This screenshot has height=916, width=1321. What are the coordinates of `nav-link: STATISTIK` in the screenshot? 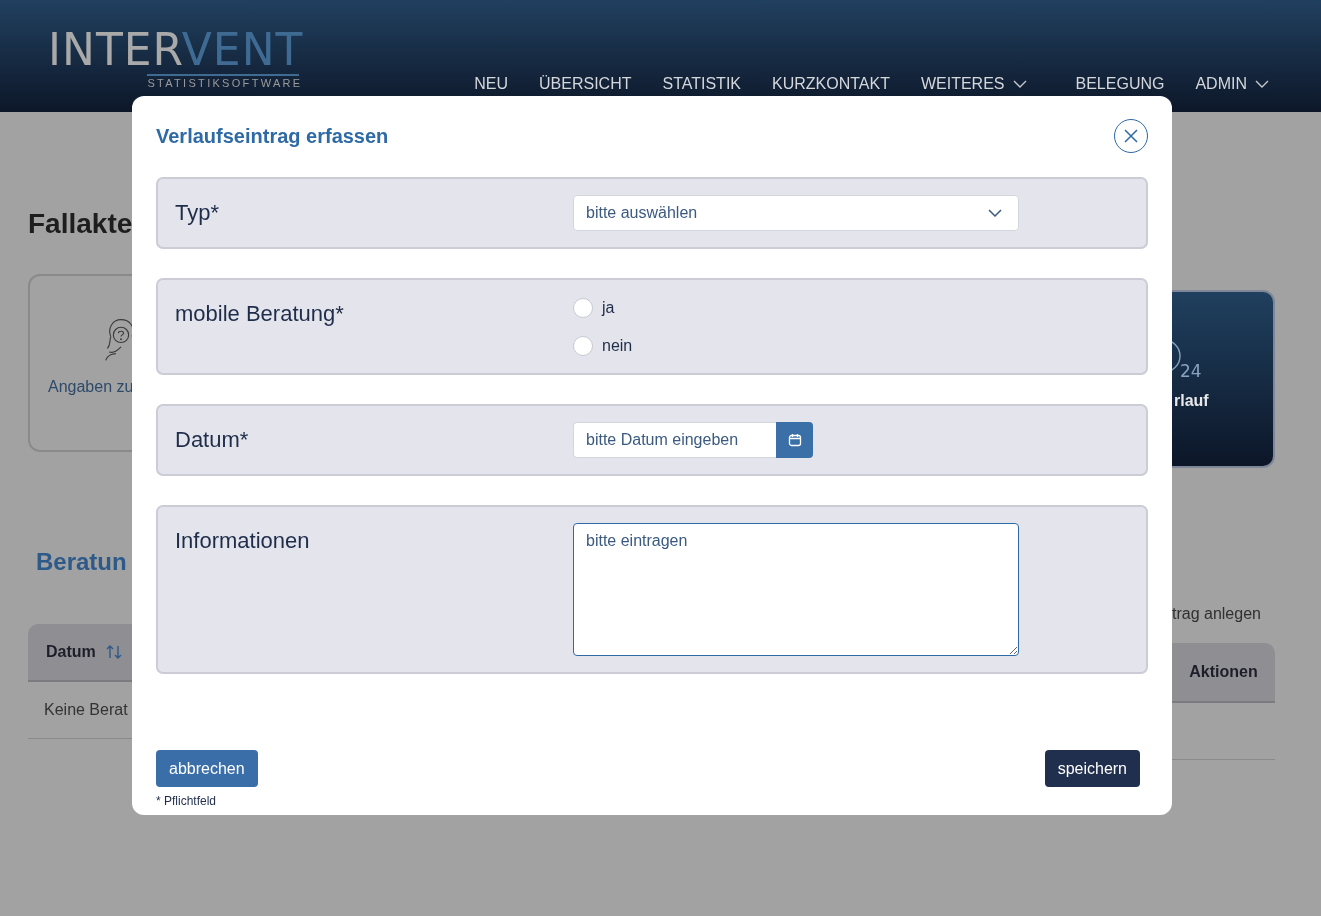 It's located at (701, 84).